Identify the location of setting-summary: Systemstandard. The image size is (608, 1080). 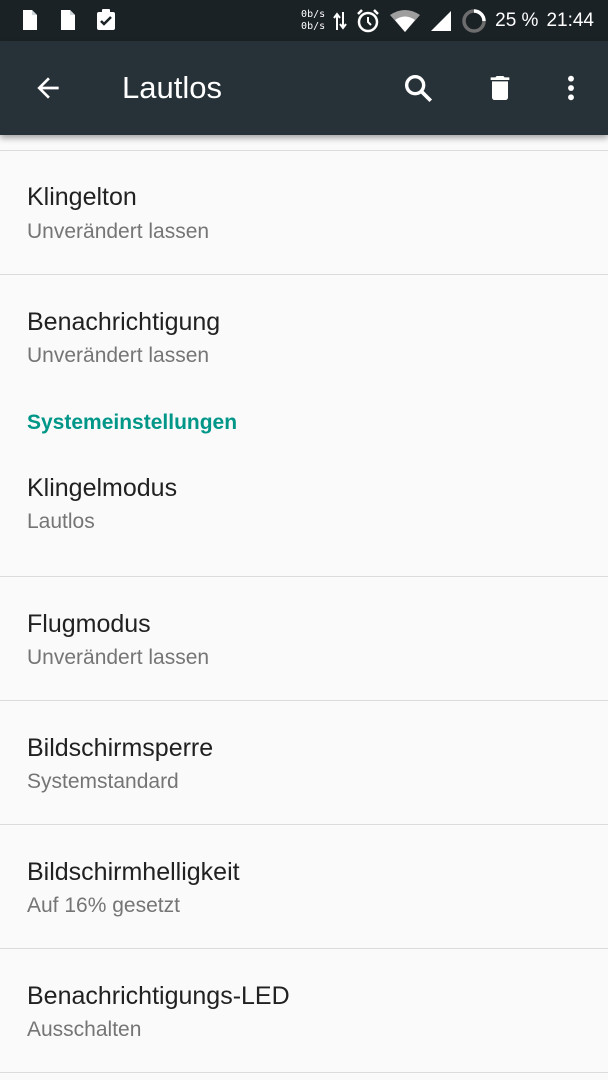
(103, 781).